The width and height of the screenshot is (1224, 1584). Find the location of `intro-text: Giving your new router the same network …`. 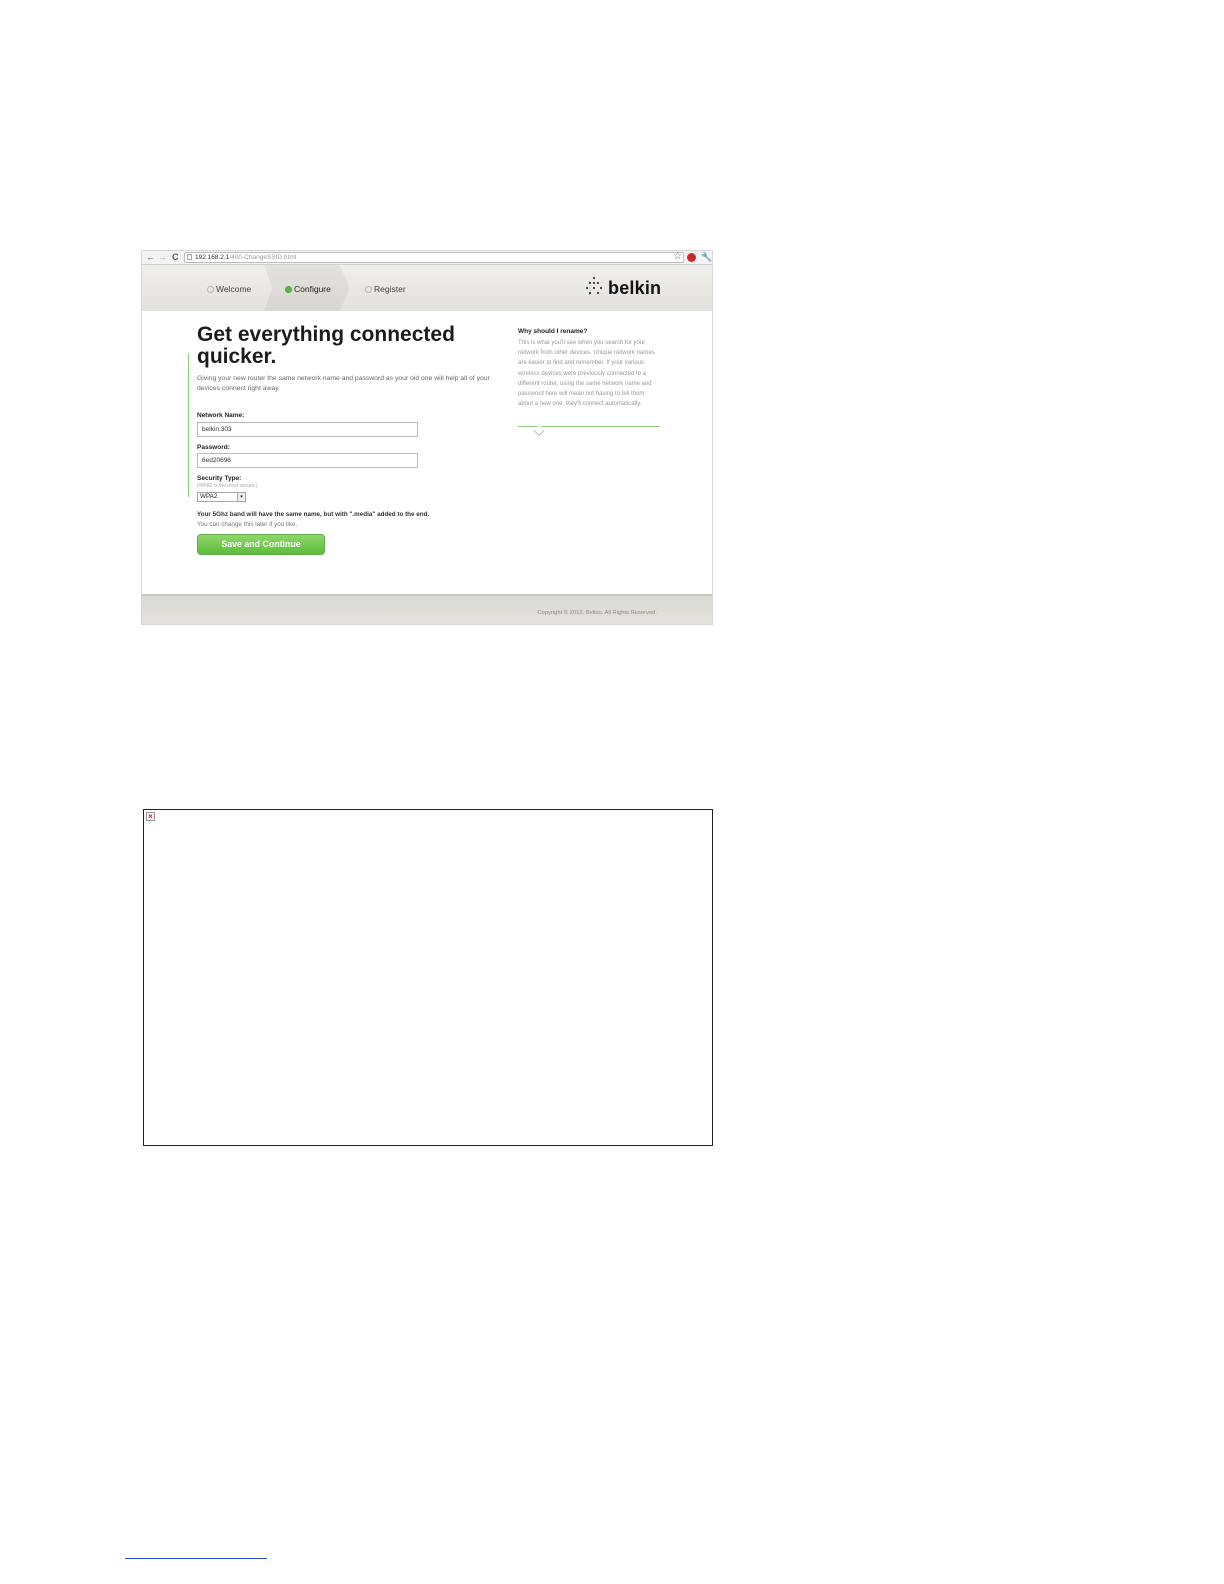

intro-text: Giving your new router the same network … is located at coordinates (343, 383).